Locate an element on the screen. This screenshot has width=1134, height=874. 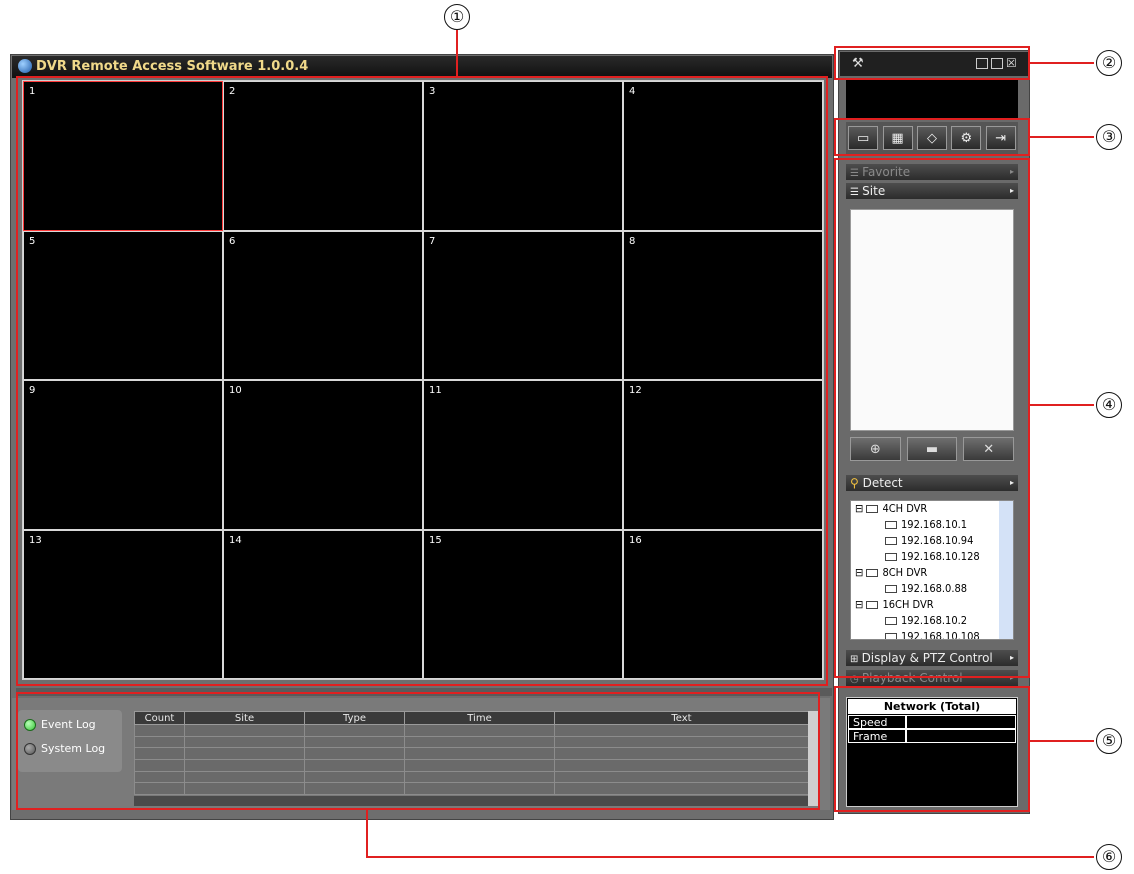
callout-6: ⑥ is located at coordinates (1109, 857).